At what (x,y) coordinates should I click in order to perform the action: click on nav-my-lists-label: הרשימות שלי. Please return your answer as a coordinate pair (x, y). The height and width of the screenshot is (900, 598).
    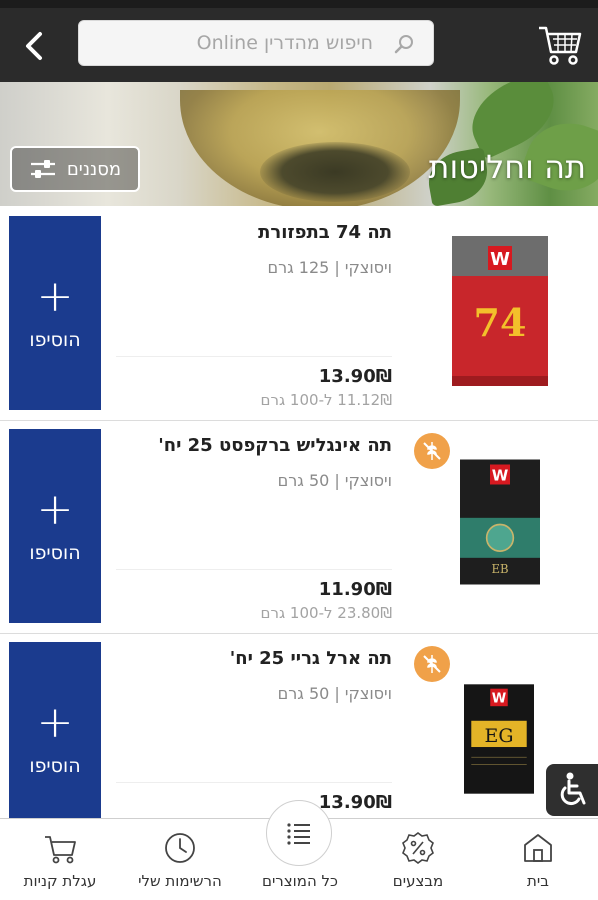
    Looking at the image, I should click on (180, 881).